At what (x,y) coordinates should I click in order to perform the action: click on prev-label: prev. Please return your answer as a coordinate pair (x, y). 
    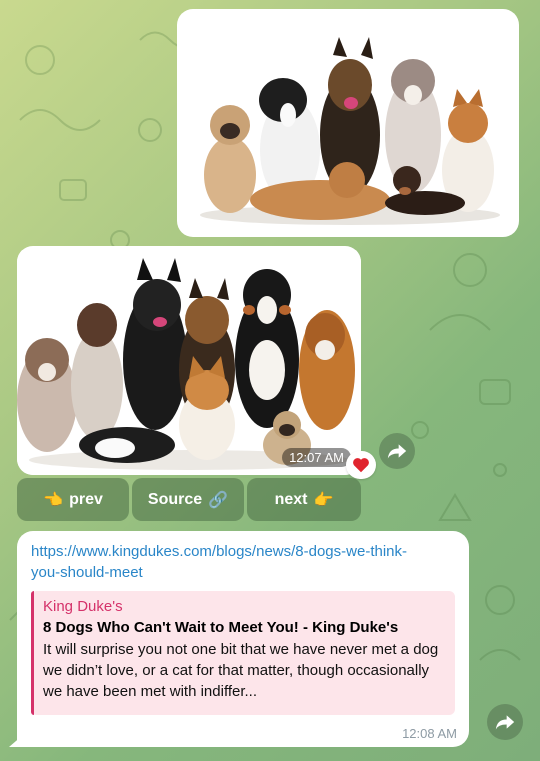
    Looking at the image, I should click on (86, 499).